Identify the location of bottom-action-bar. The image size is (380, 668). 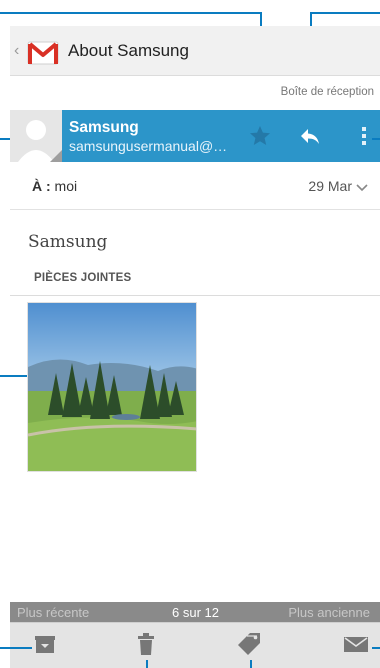
(195, 645).